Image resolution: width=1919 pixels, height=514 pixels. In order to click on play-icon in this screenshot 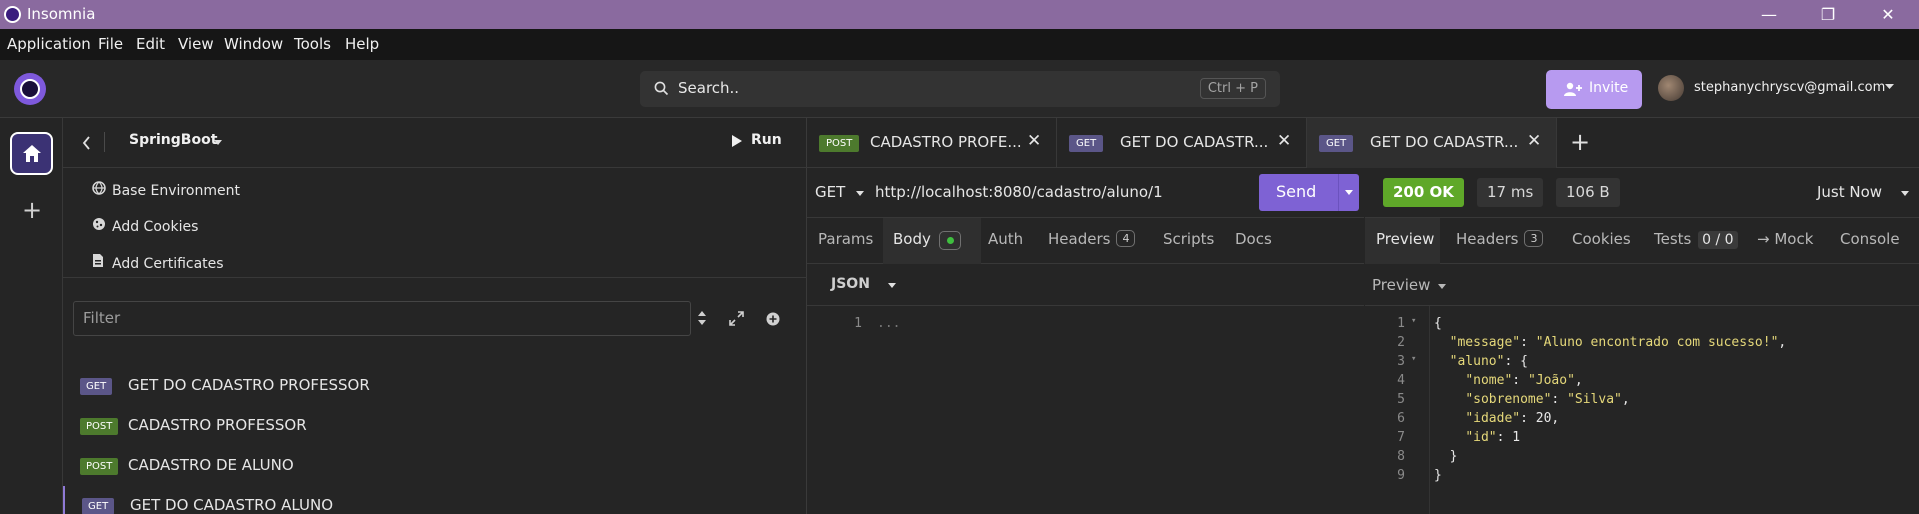, I will do `click(737, 141)`.